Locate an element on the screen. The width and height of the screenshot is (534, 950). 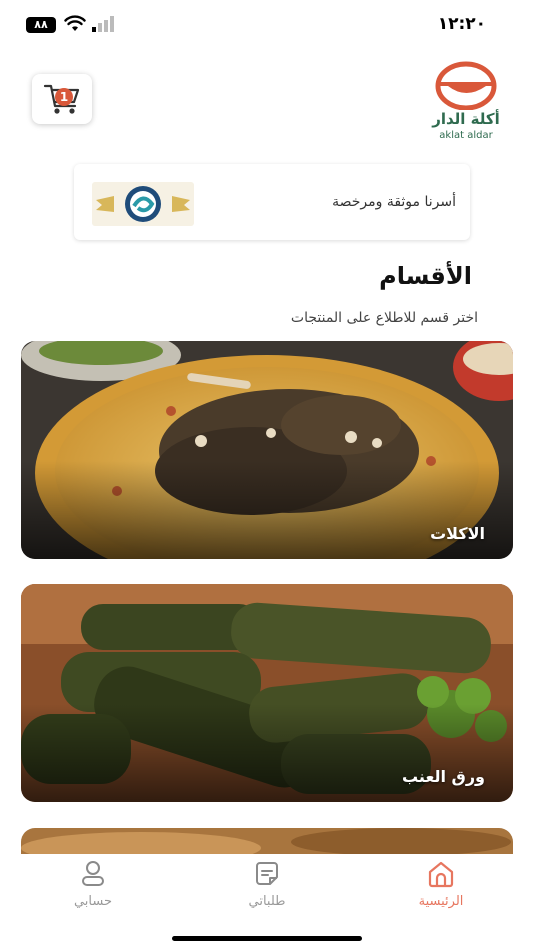
nav-label: حسابي is located at coordinates (93, 901).